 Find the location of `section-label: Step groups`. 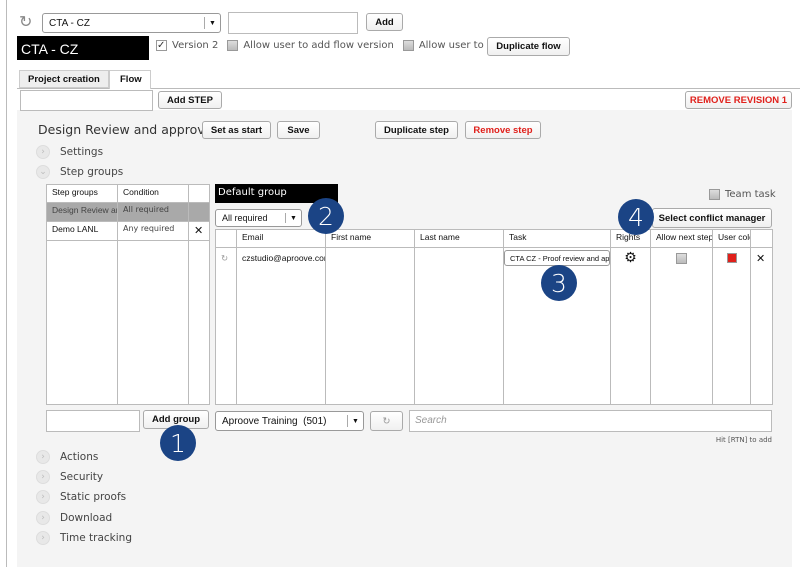

section-label: Step groups is located at coordinates (92, 172).